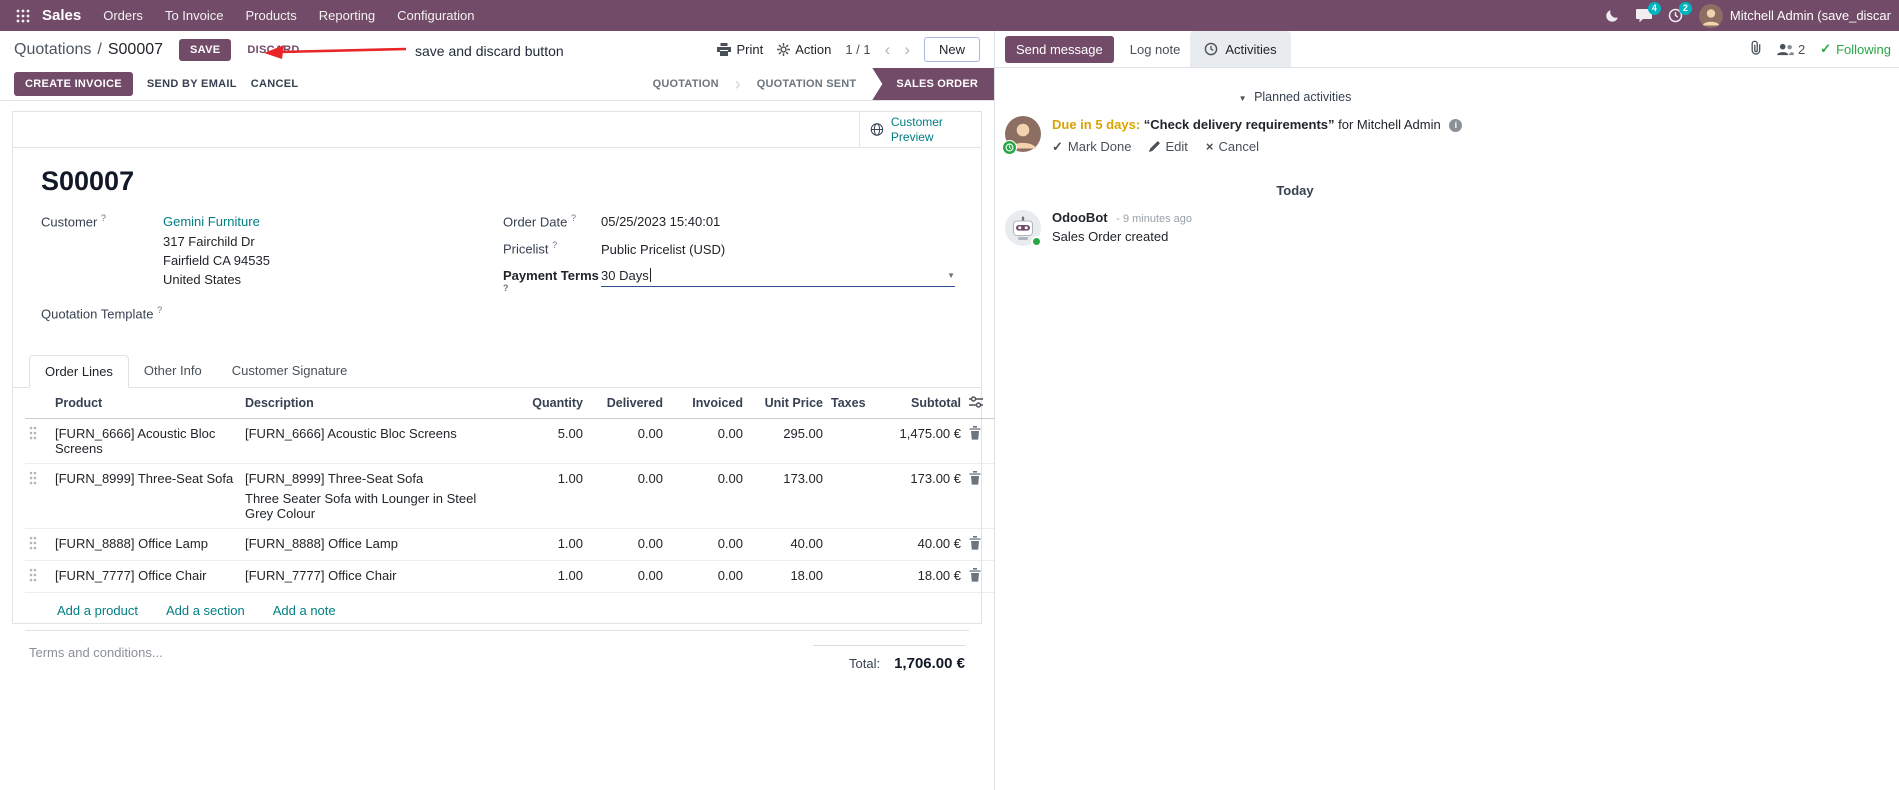 The image size is (1899, 790). I want to click on print-menu: Print, so click(740, 49).